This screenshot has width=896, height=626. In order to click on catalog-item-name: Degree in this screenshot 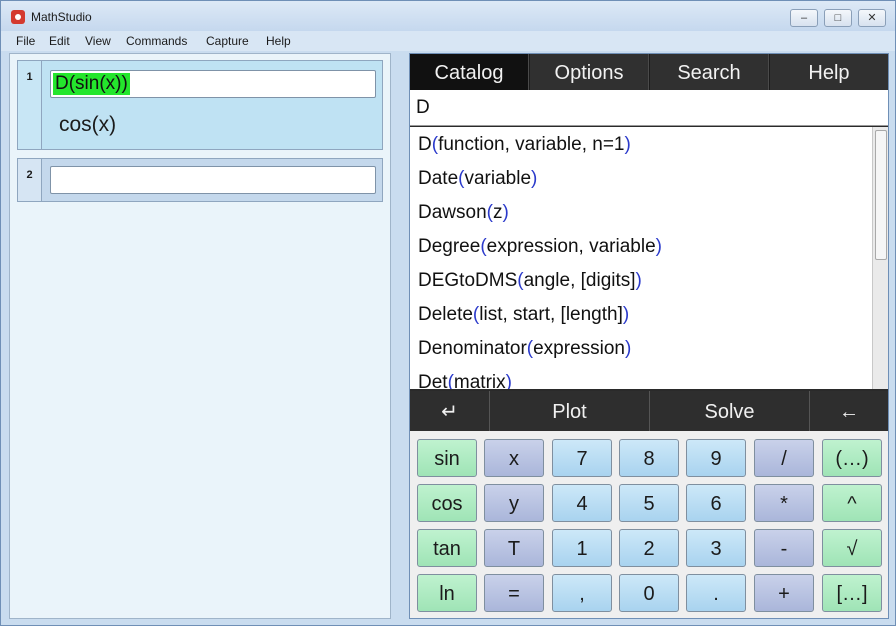, I will do `click(449, 246)`.